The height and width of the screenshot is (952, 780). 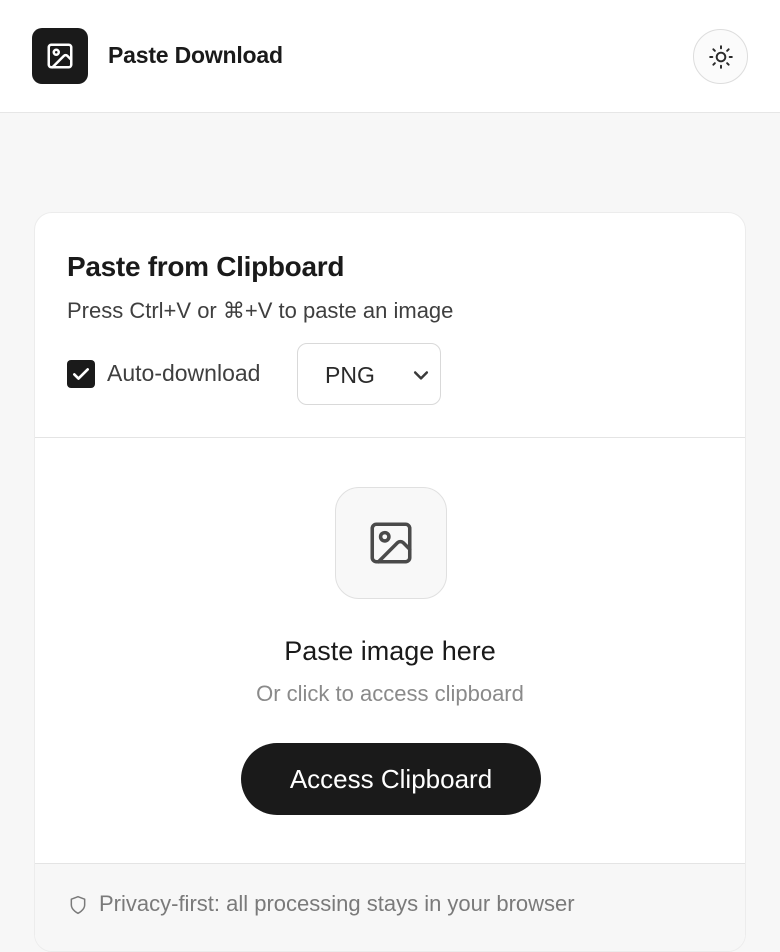 What do you see at coordinates (206, 266) in the screenshot?
I see `card-title: Paste from Clipboard` at bounding box center [206, 266].